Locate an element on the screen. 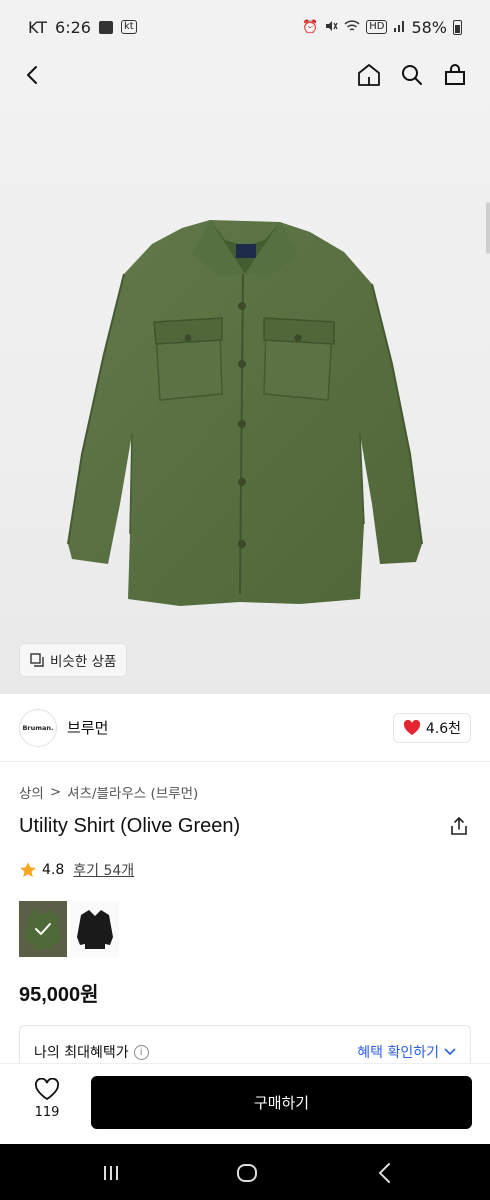  shopping-bag-icon is located at coordinates (455, 74).